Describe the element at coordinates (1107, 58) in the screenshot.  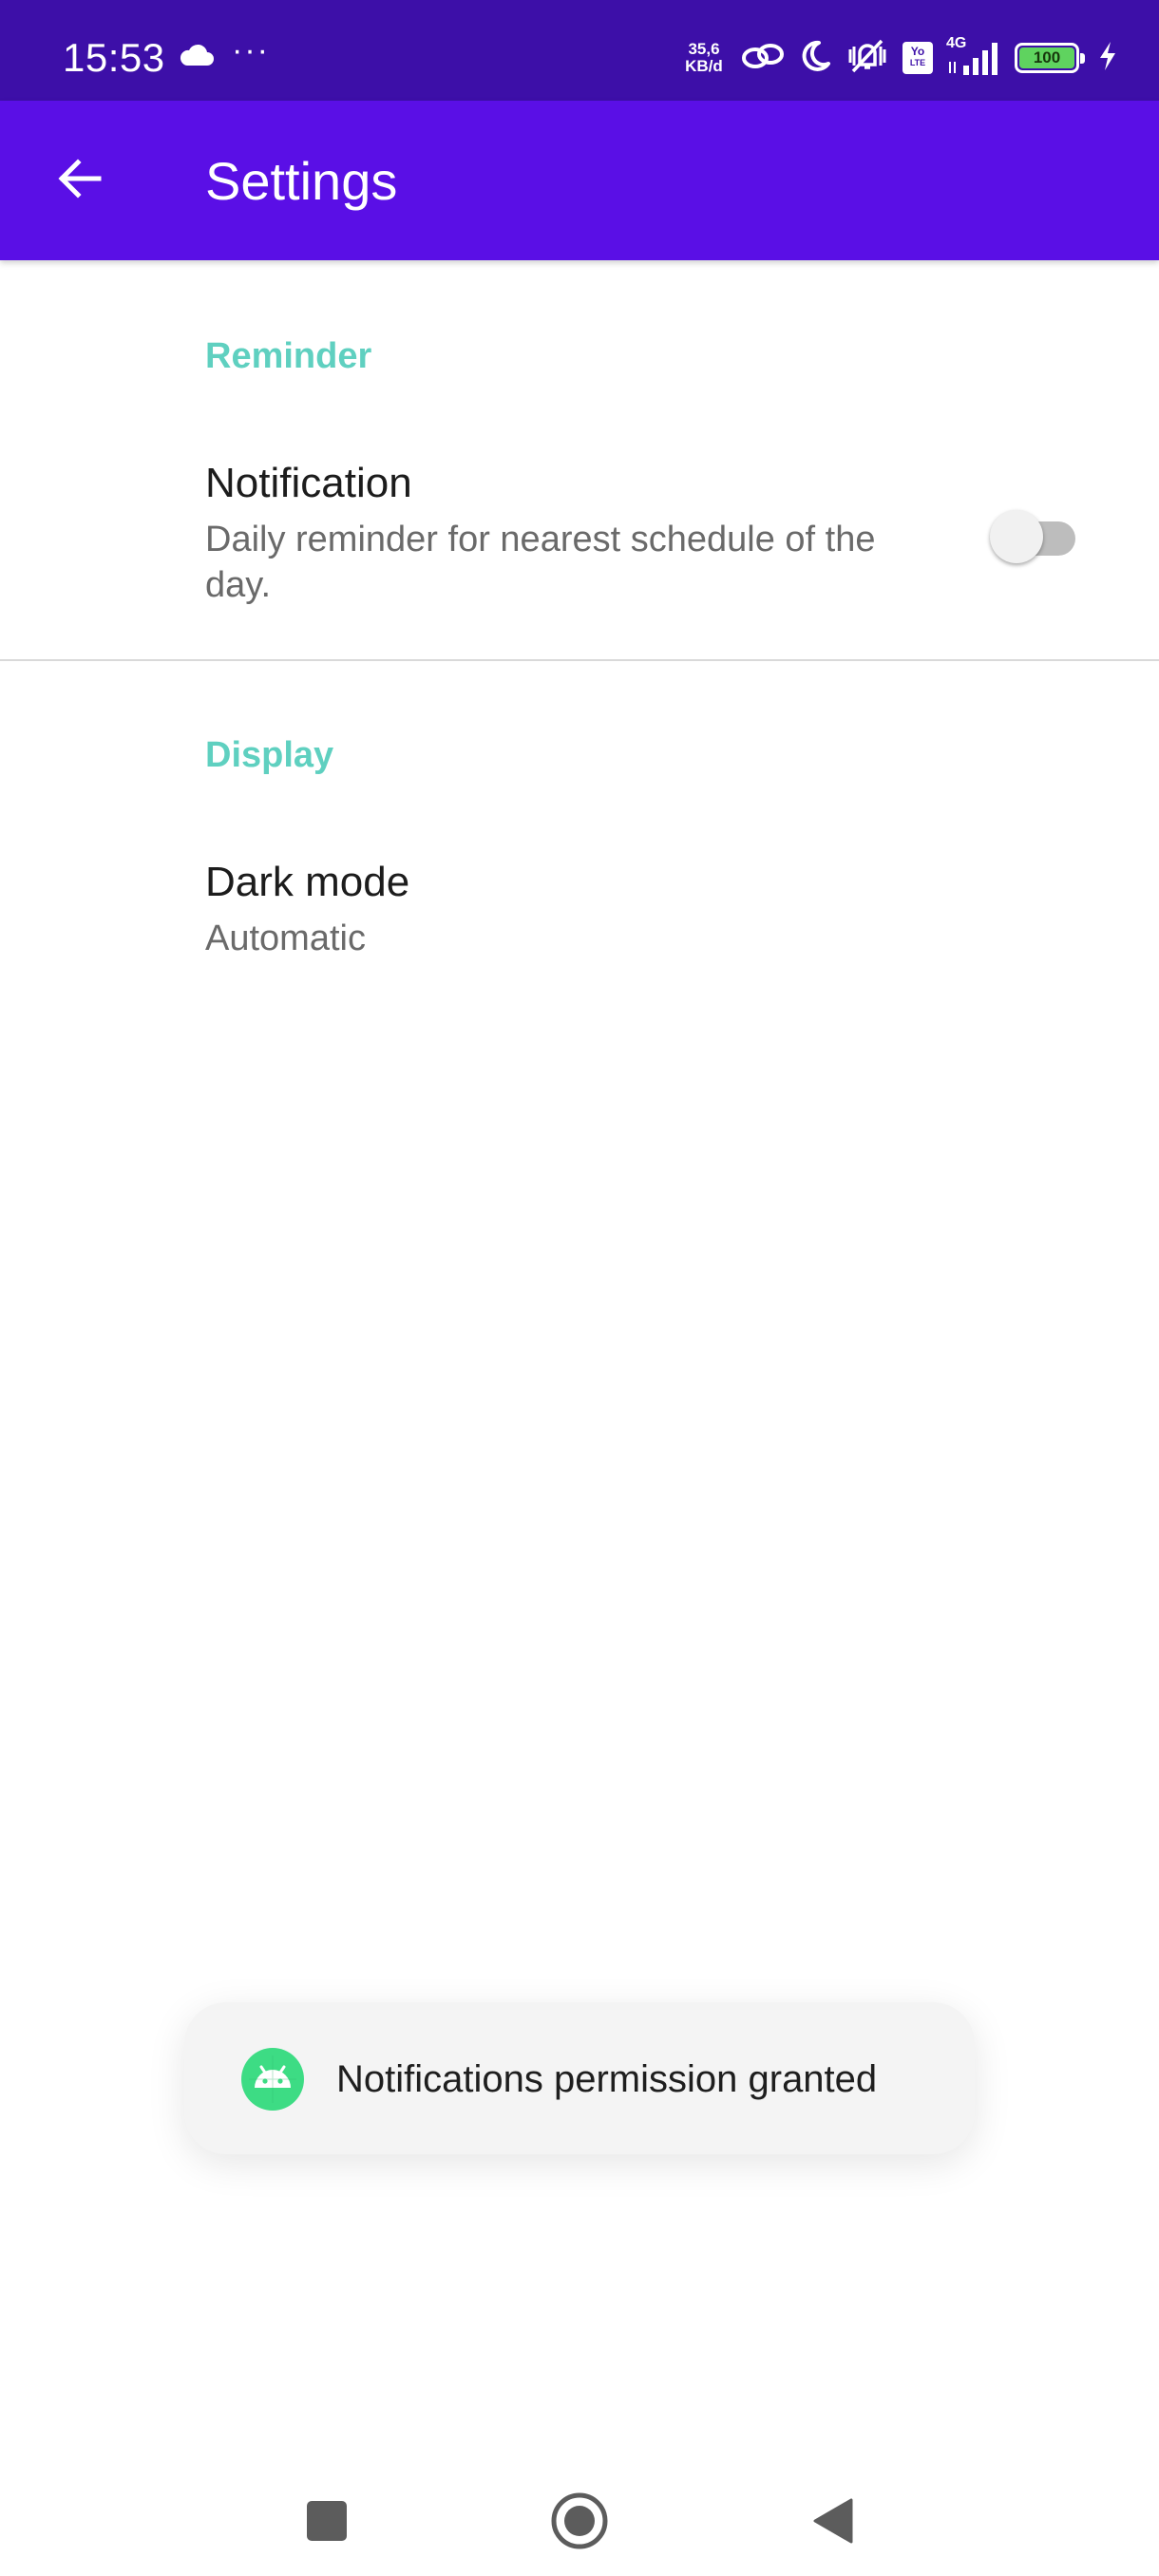
I see `charging-icon` at that location.